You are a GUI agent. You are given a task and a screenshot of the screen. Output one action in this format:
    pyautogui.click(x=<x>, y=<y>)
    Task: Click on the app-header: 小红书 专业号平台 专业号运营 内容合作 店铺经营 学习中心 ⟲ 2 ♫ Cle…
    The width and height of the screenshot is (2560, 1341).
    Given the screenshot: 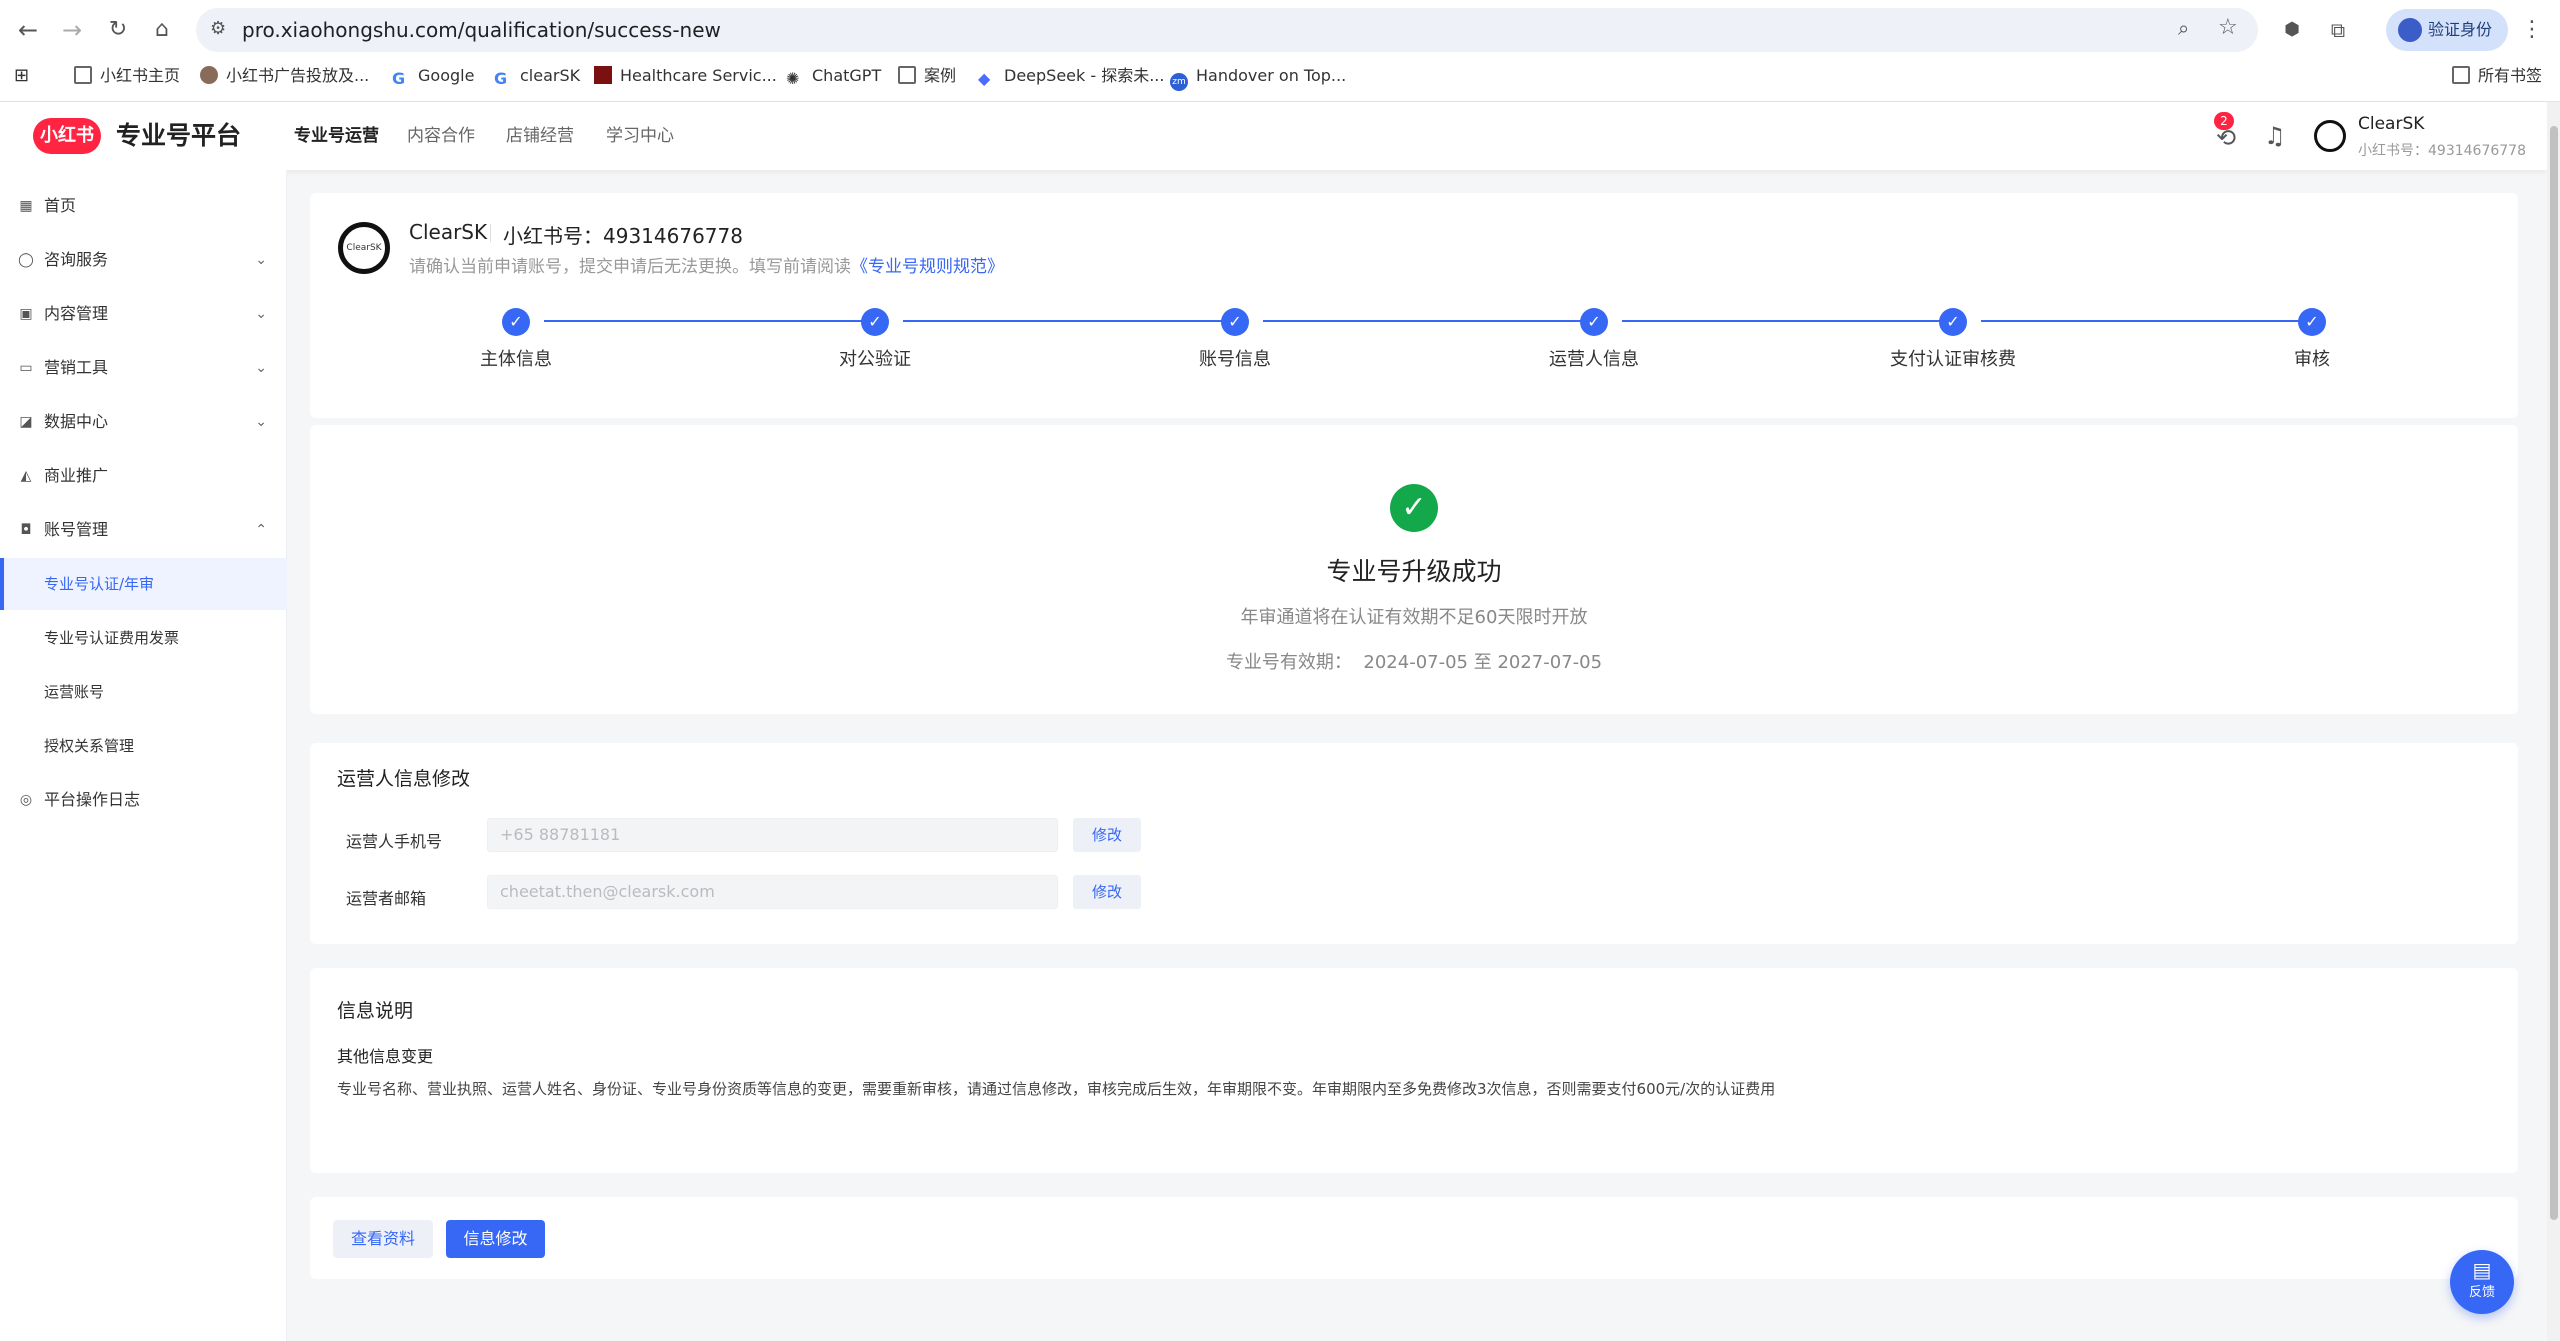 What is the action you would take?
    pyautogui.click(x=1273, y=136)
    